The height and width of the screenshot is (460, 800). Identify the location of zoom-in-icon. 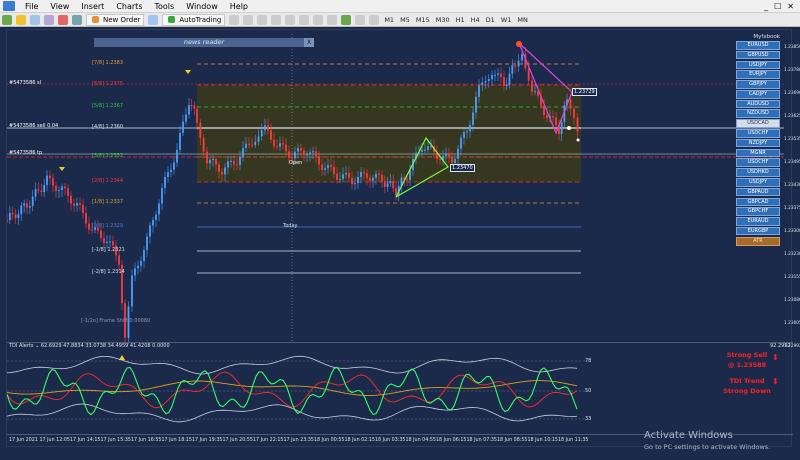
(276, 19).